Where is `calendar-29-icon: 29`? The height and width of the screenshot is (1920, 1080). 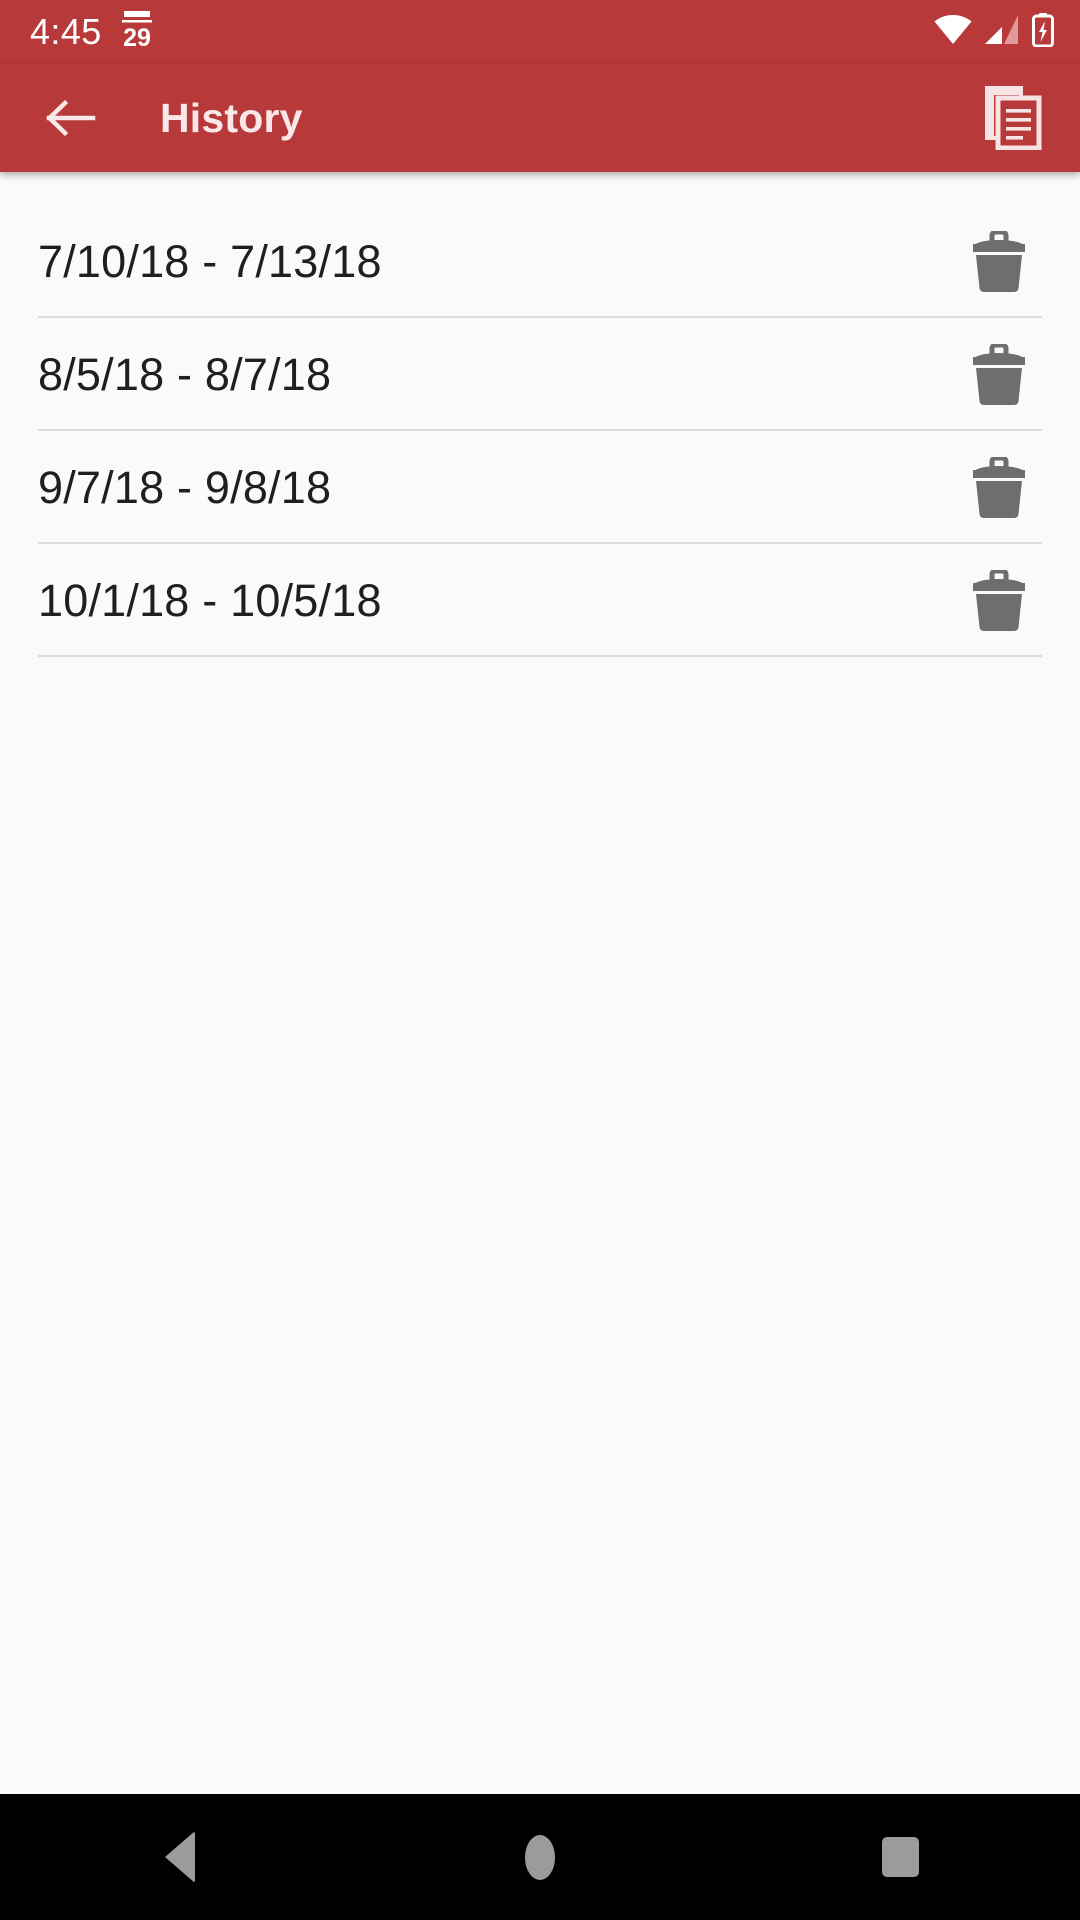
calendar-29-icon: 29 is located at coordinates (137, 32).